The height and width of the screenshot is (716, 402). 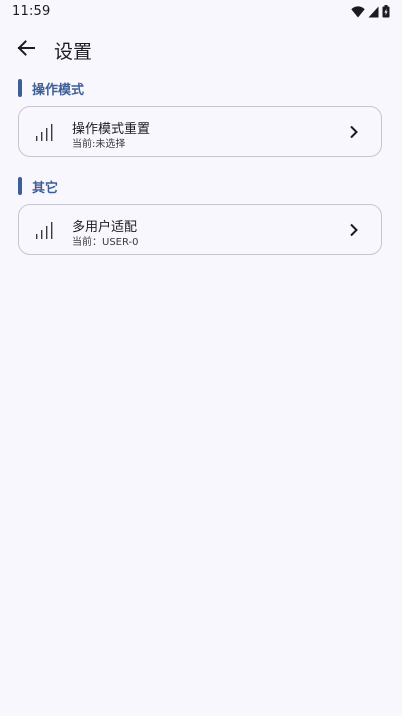 I want to click on back-button, so click(x=26, y=48).